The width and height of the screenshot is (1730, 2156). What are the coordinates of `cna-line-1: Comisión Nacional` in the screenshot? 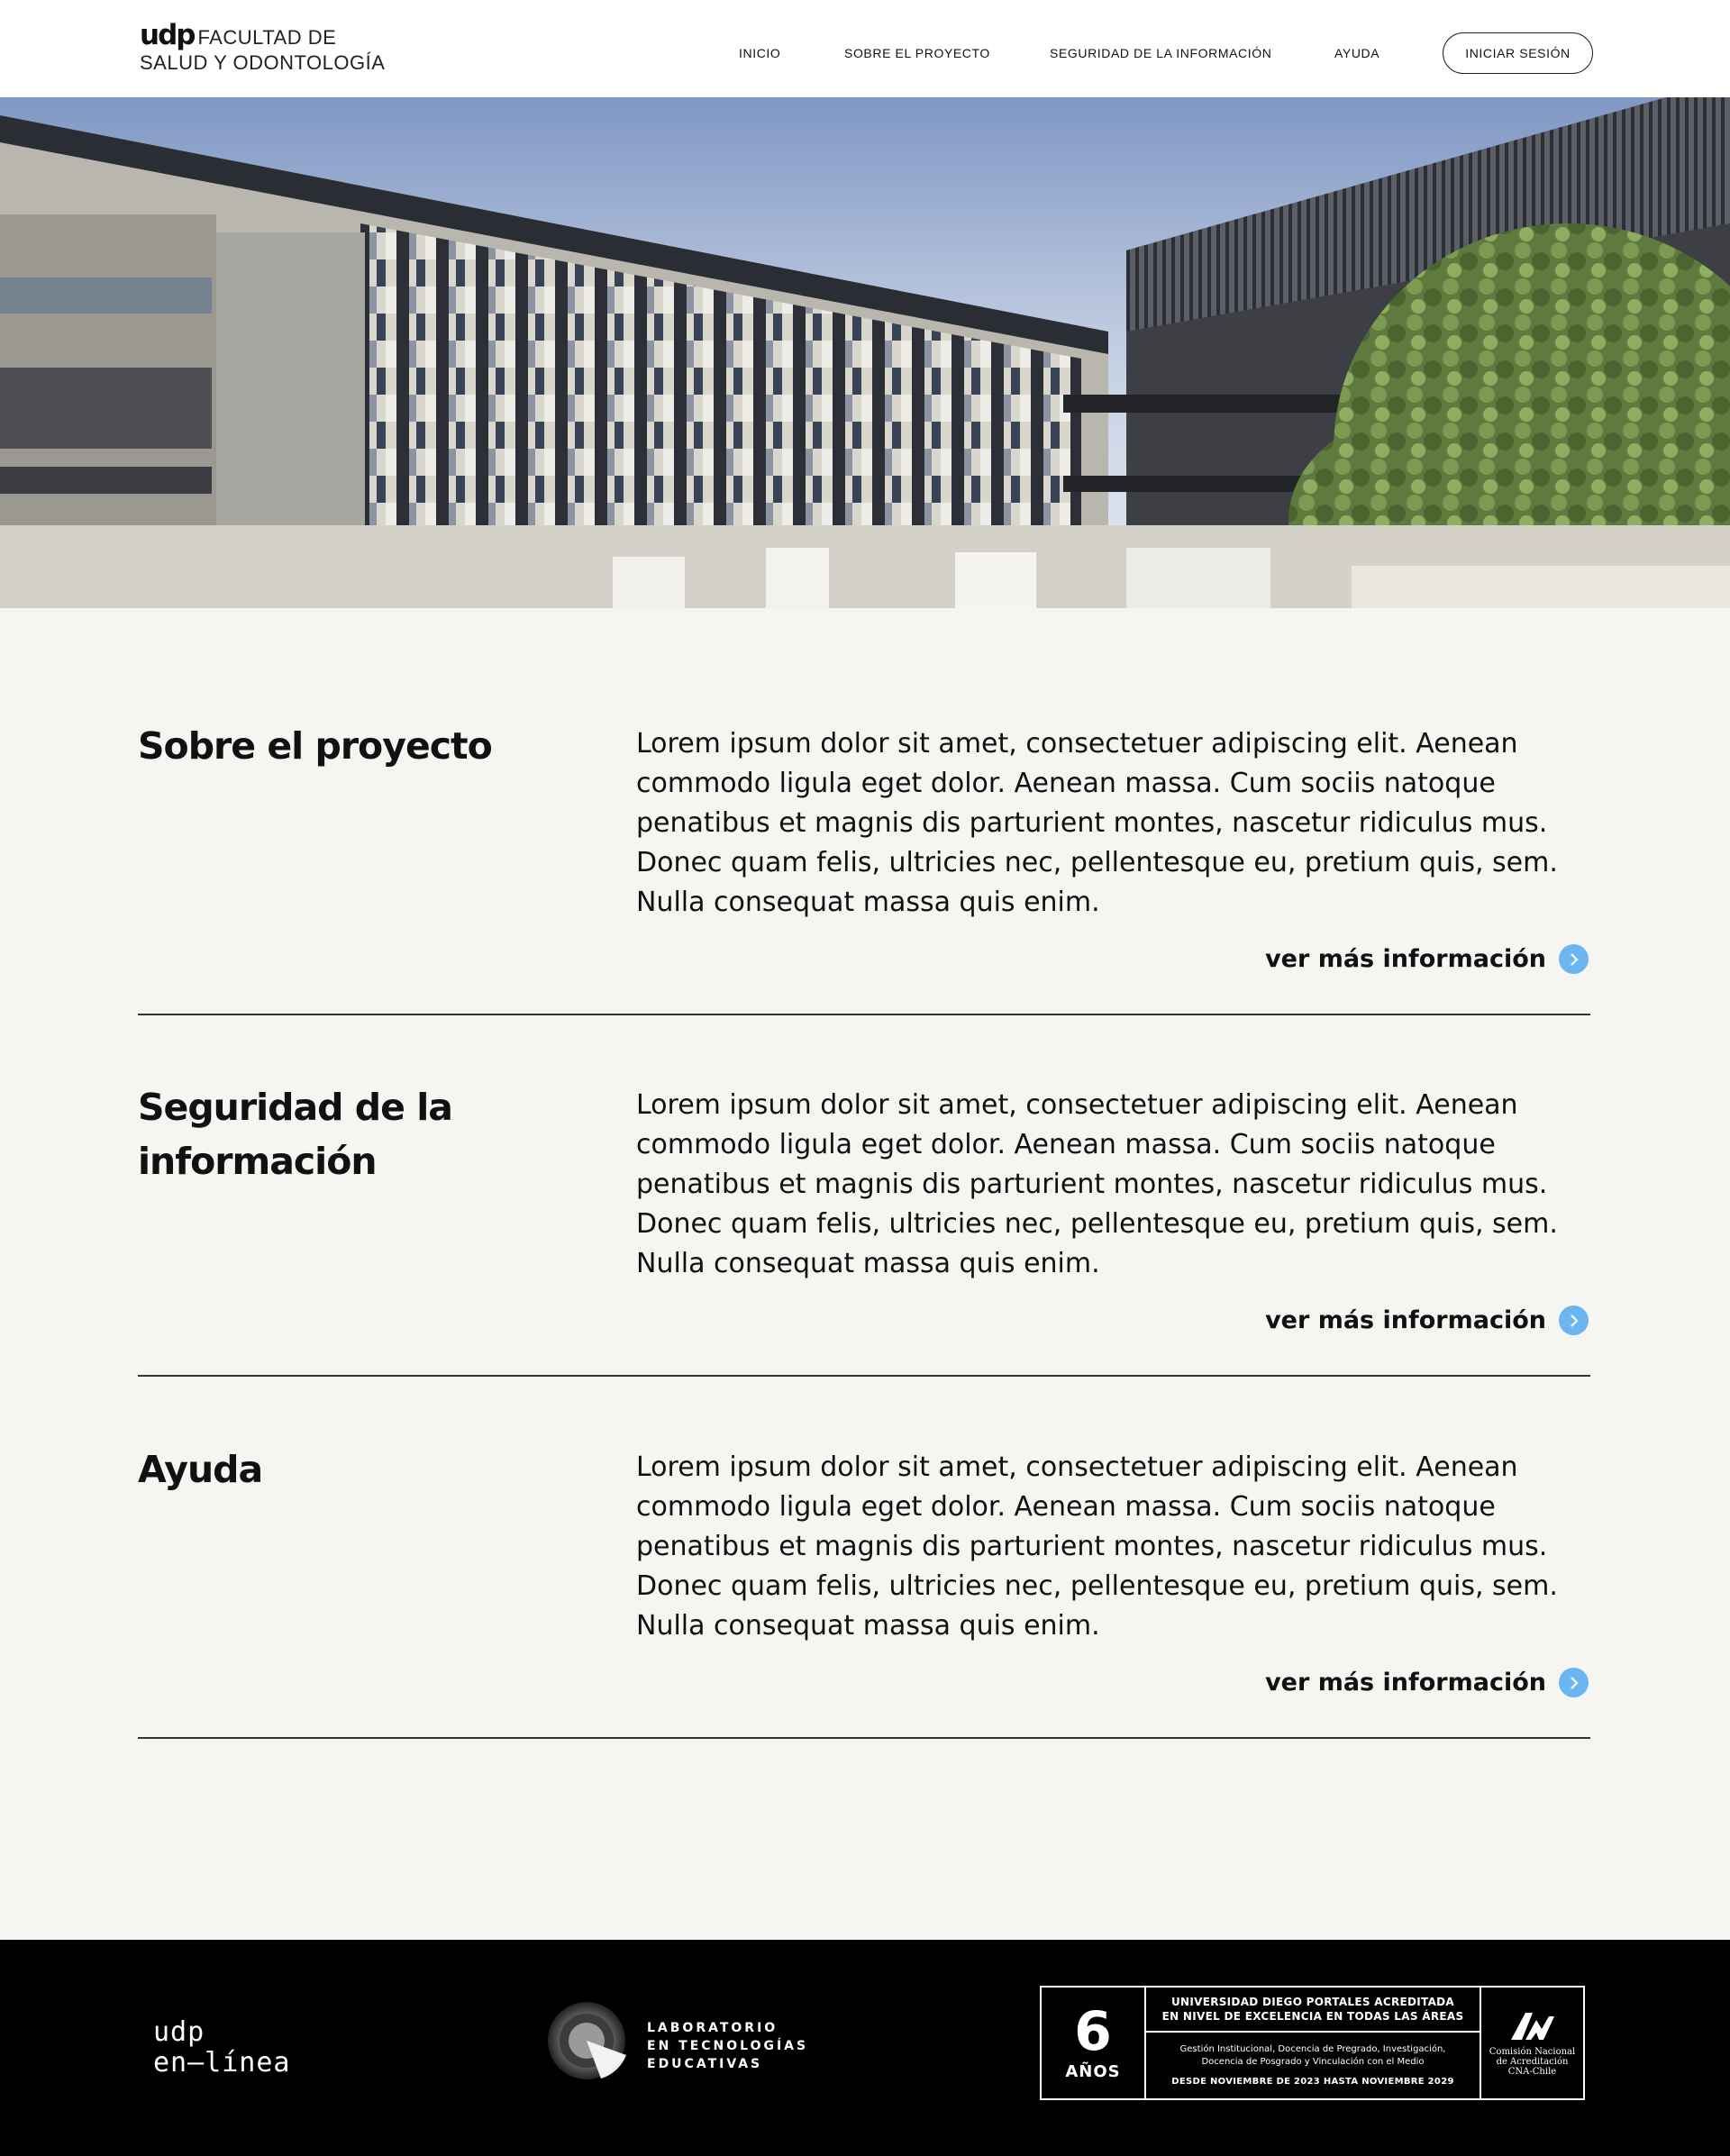 It's located at (1532, 2052).